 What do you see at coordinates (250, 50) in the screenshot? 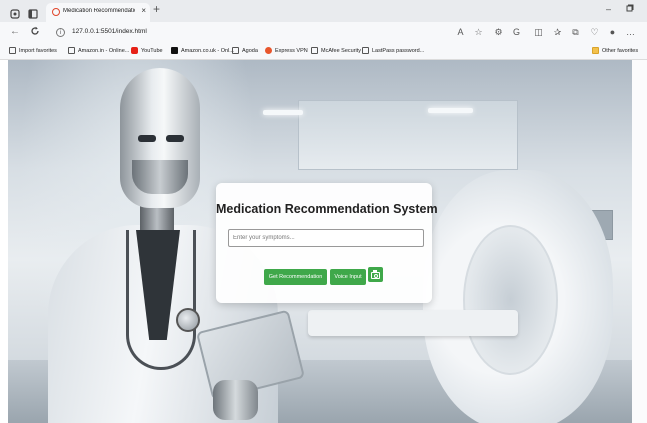
I see `favorite-label: Agoda` at bounding box center [250, 50].